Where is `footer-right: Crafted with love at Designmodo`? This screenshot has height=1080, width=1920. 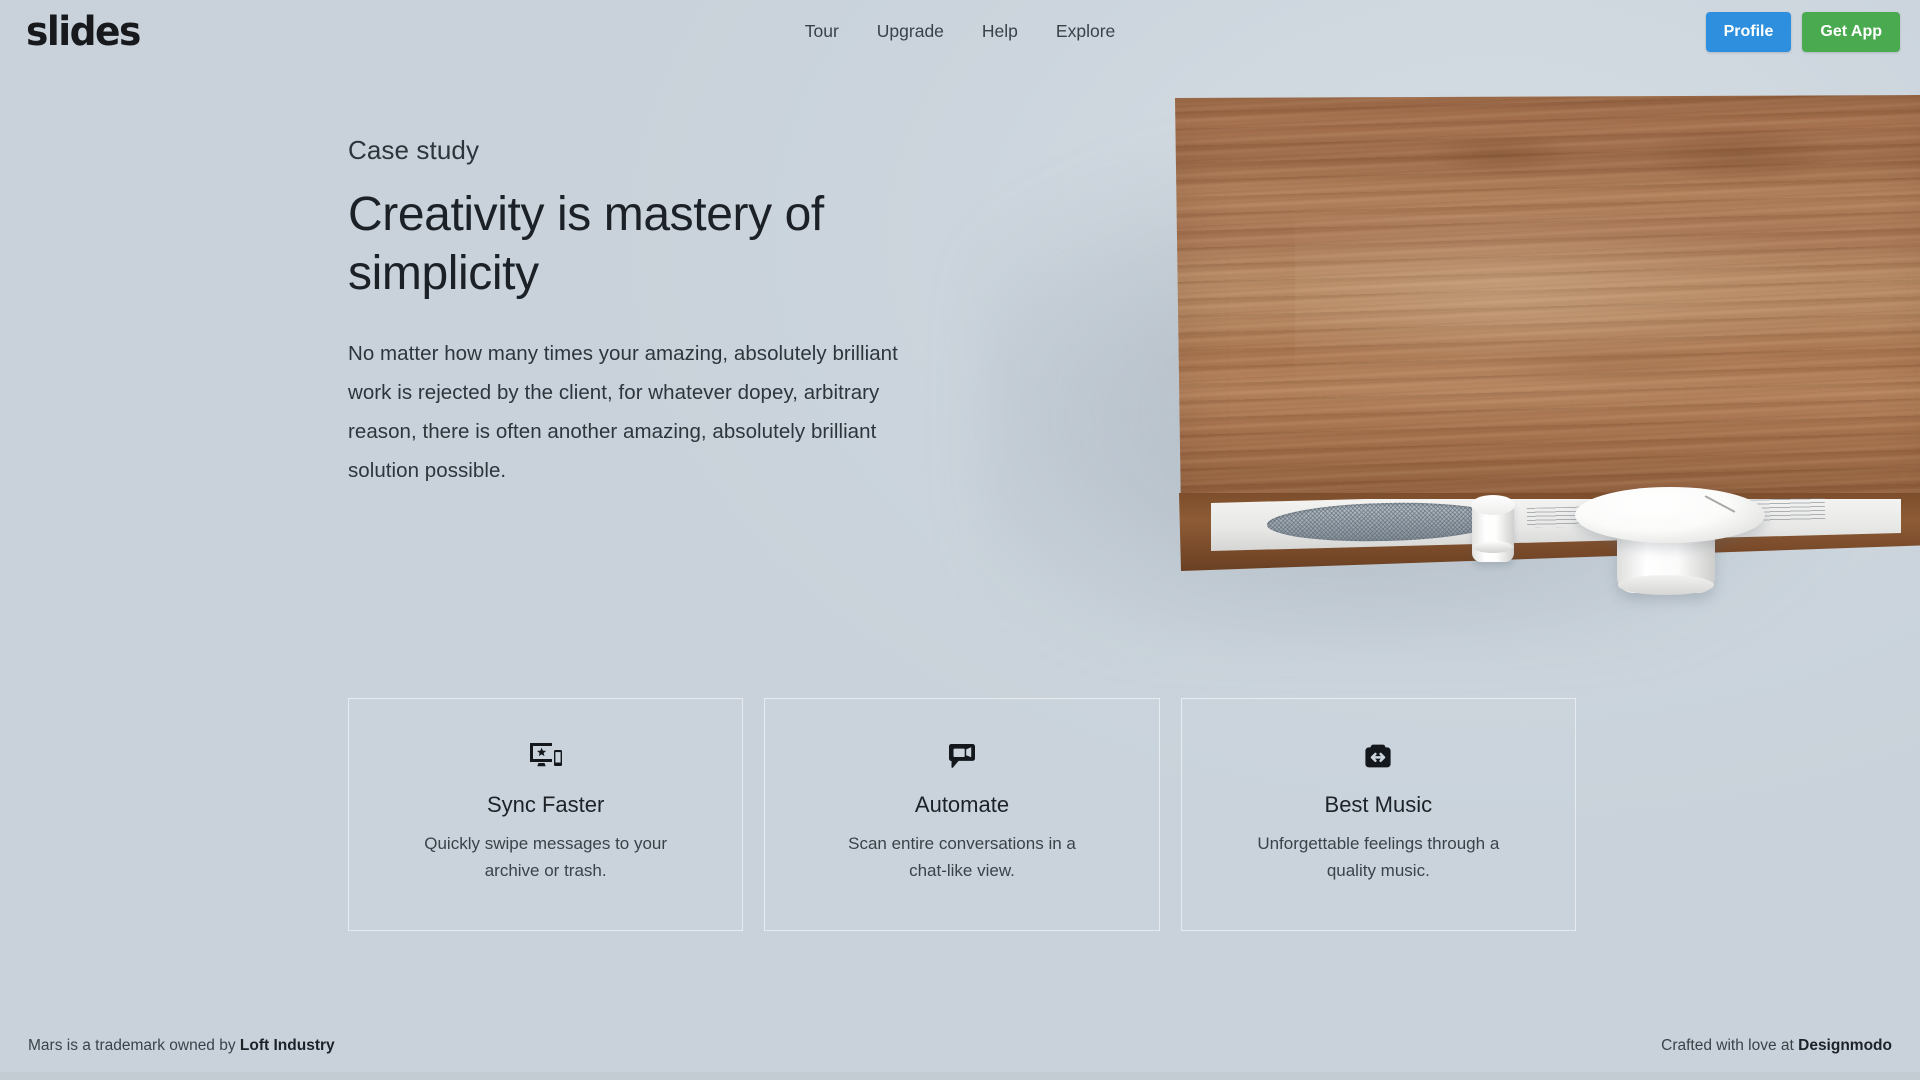 footer-right: Crafted with love at Designmodo is located at coordinates (1776, 1046).